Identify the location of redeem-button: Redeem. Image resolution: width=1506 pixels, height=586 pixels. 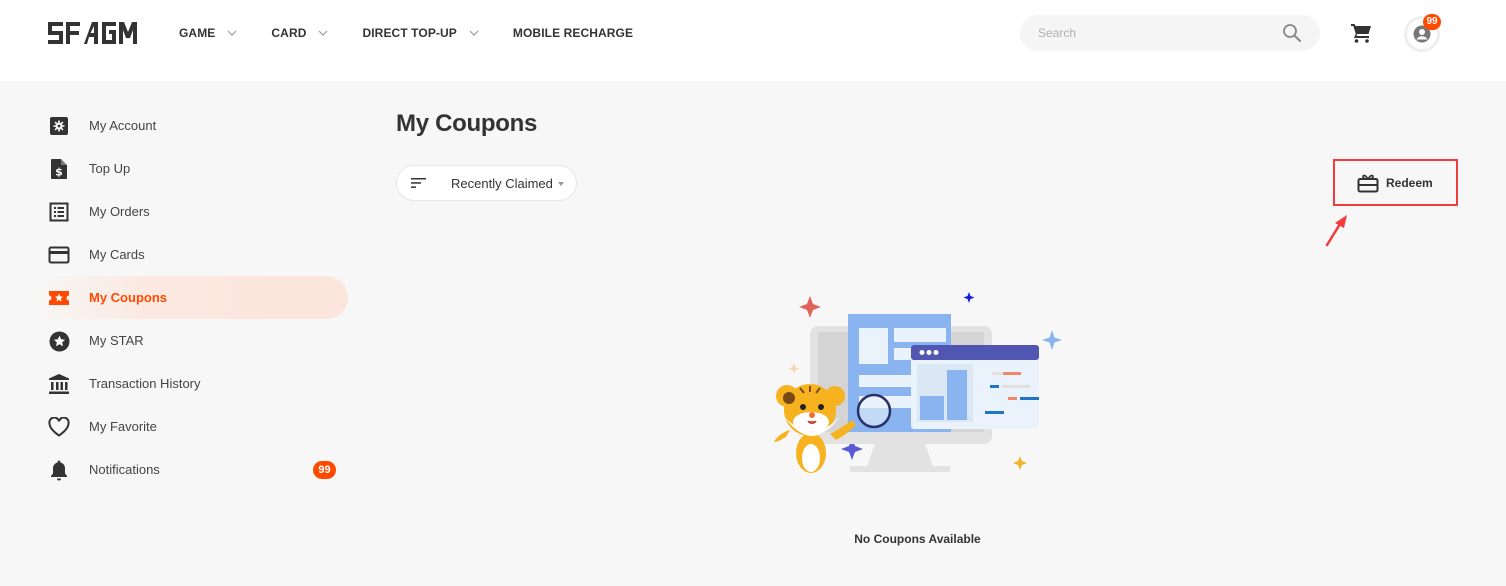
(1395, 182).